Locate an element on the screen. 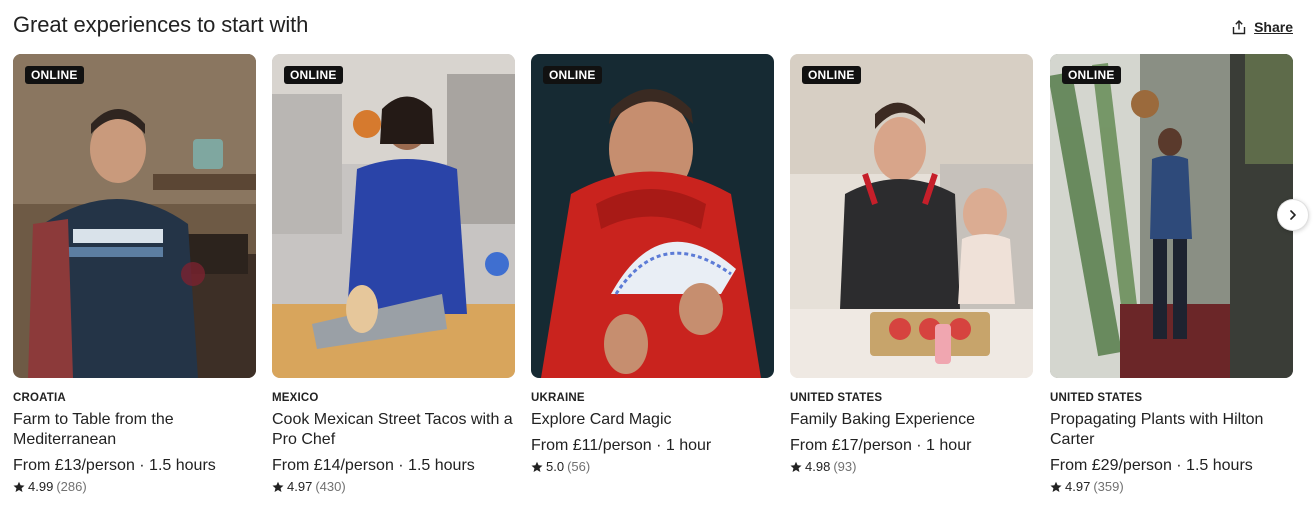 The height and width of the screenshot is (514, 1316). experience-country: UKRAINE is located at coordinates (558, 398).